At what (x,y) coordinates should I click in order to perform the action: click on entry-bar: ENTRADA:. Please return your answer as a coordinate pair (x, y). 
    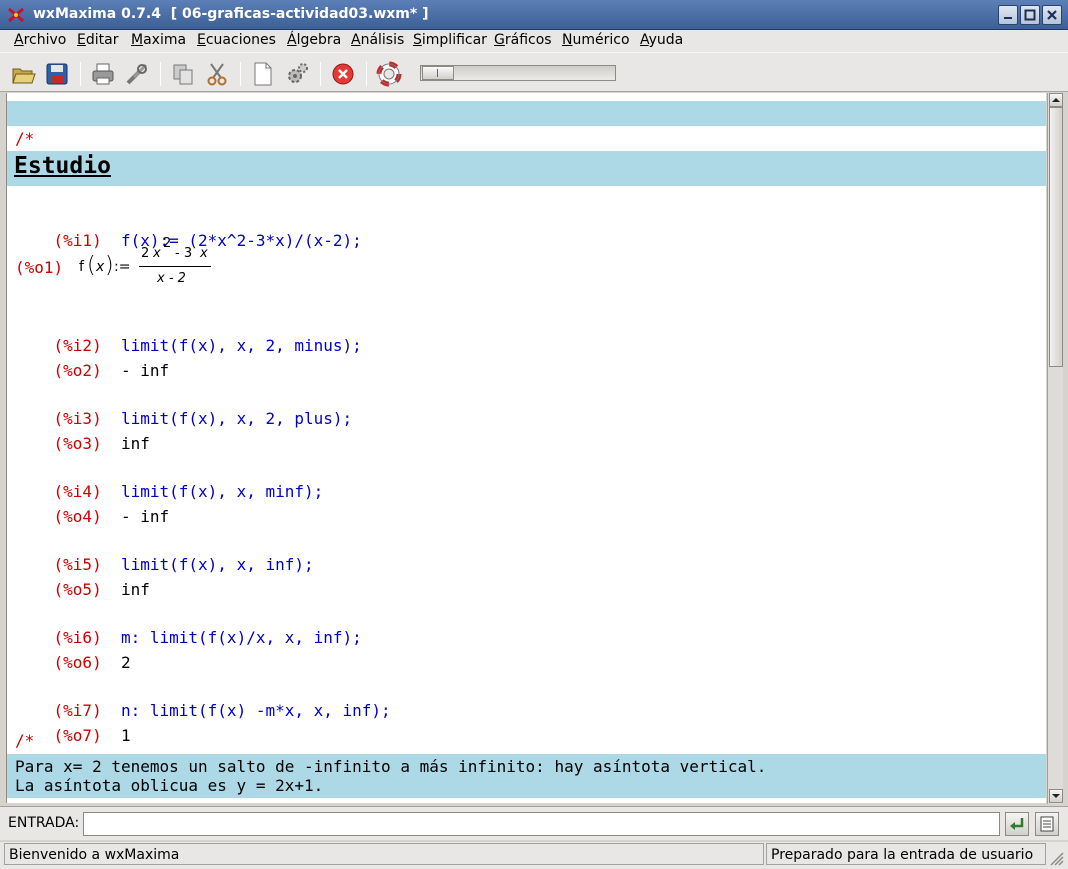
    Looking at the image, I should click on (534, 823).